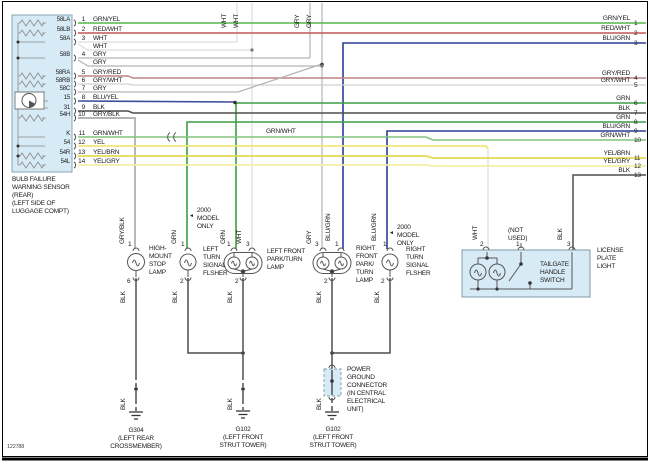 The width and height of the screenshot is (650, 464). Describe the element at coordinates (243, 445) in the screenshot. I see `ground-location-line: STRUT TOWER)` at that location.